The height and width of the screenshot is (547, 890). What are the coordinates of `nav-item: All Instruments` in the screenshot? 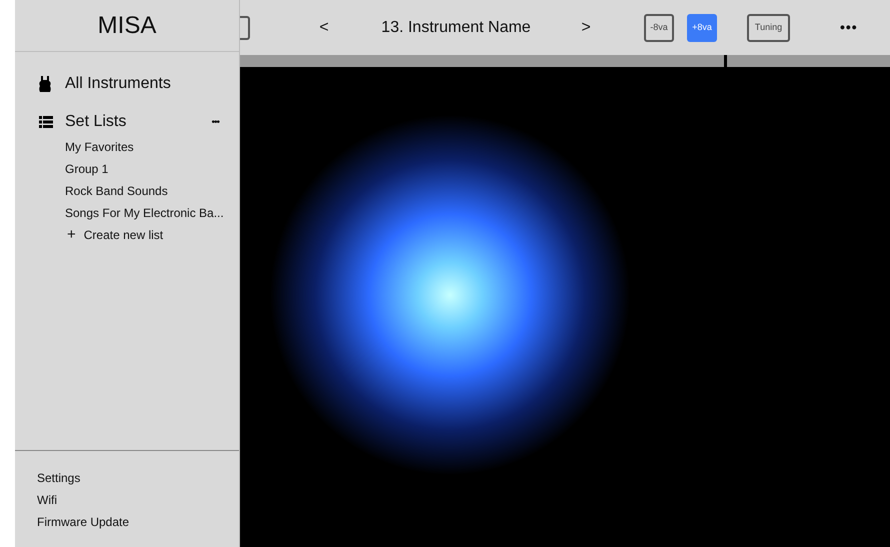 It's located at (118, 84).